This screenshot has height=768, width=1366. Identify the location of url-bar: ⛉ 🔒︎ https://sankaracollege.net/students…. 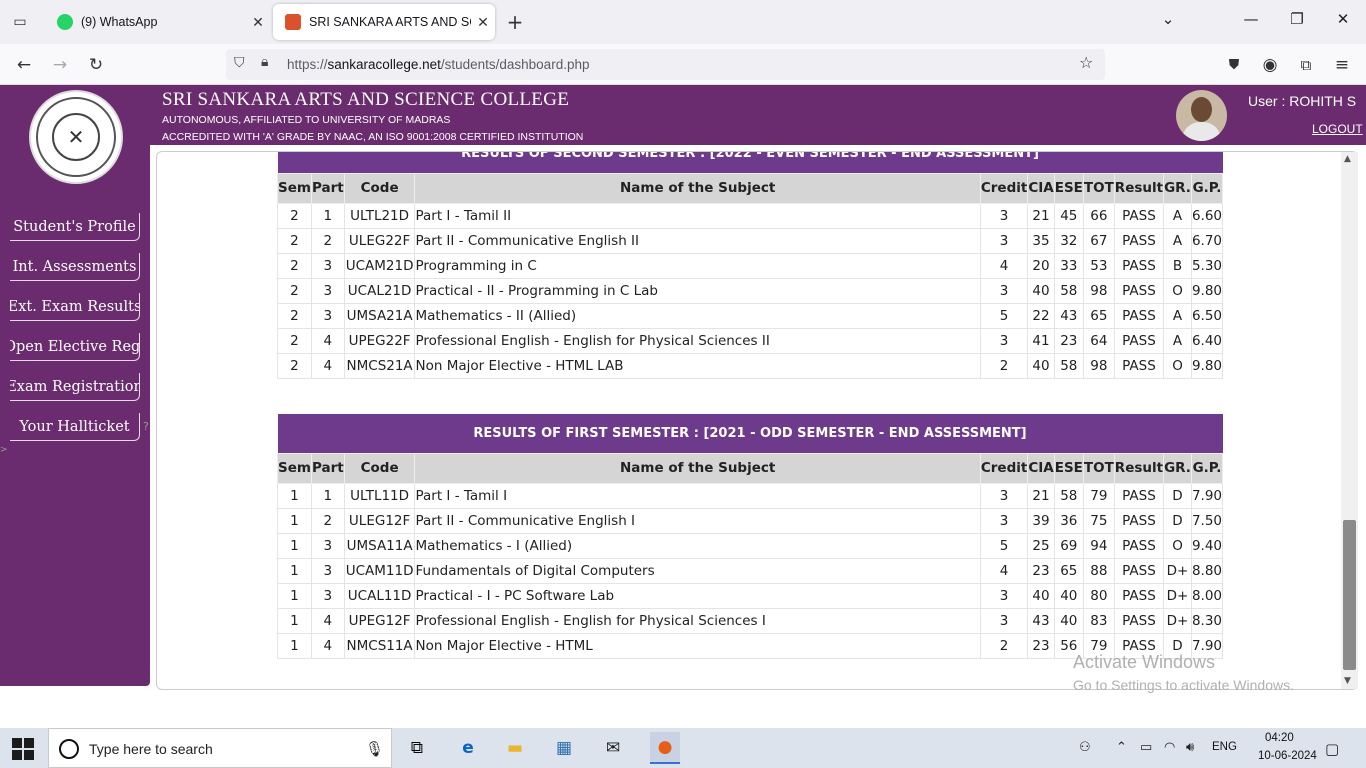
(665, 64).